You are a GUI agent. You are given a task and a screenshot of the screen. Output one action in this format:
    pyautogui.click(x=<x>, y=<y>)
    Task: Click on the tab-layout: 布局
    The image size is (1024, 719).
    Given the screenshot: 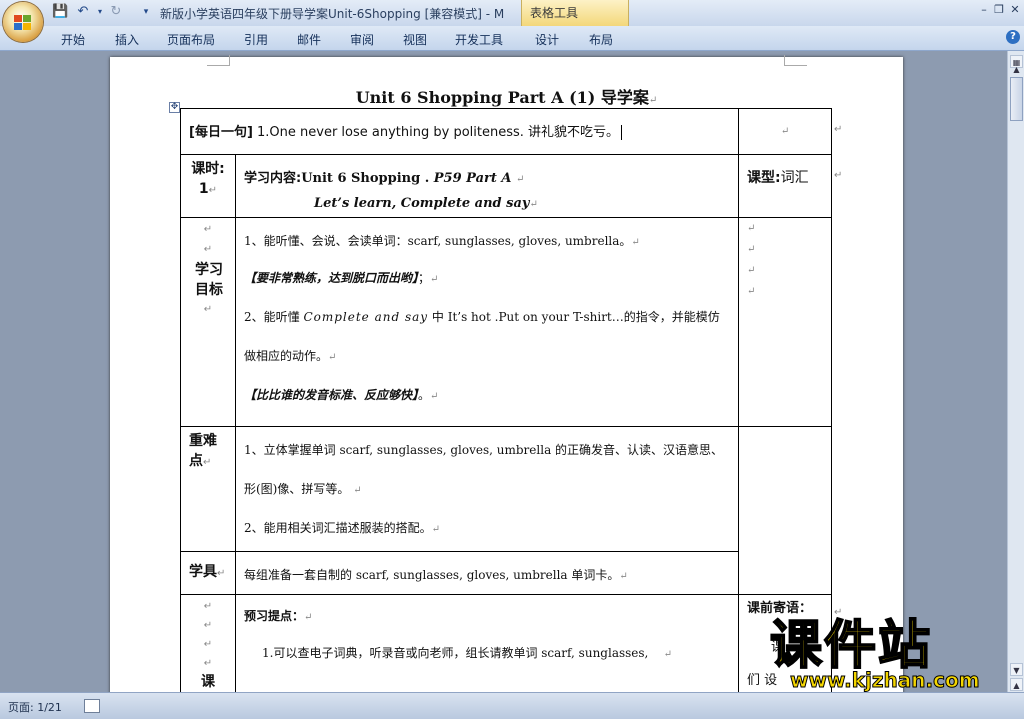 What is the action you would take?
    pyautogui.click(x=601, y=39)
    